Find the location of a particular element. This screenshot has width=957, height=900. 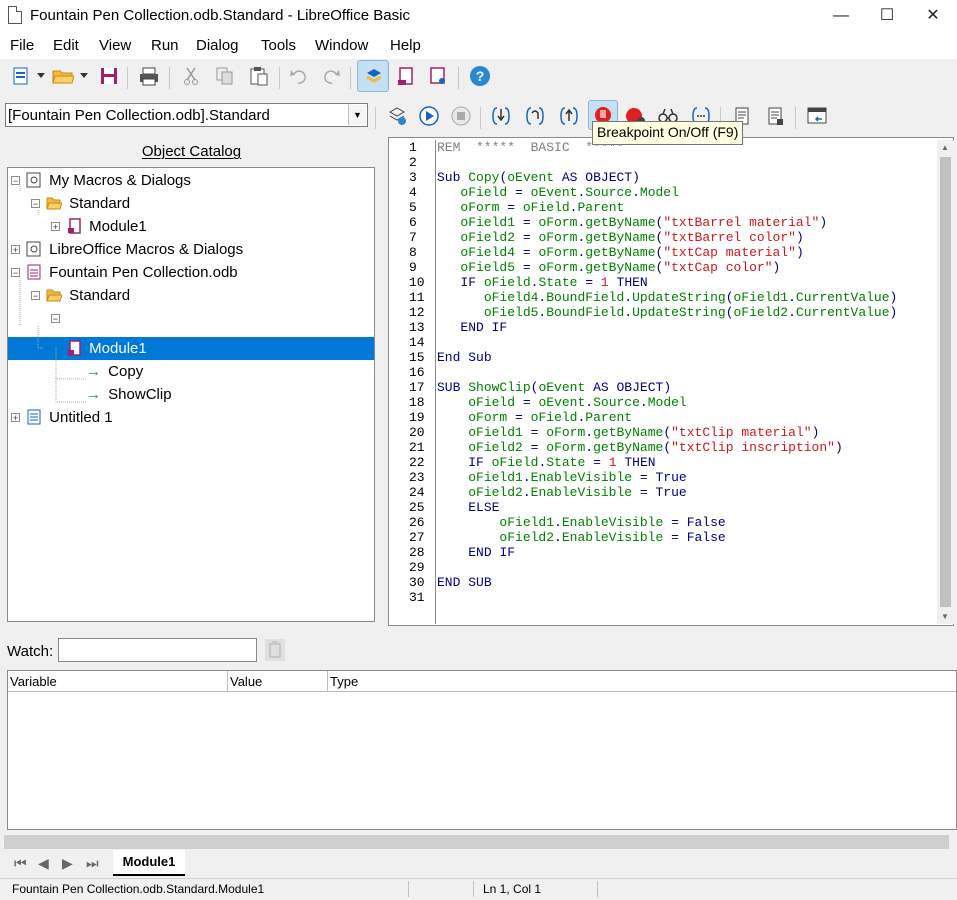

copy-icon is located at coordinates (225, 76).